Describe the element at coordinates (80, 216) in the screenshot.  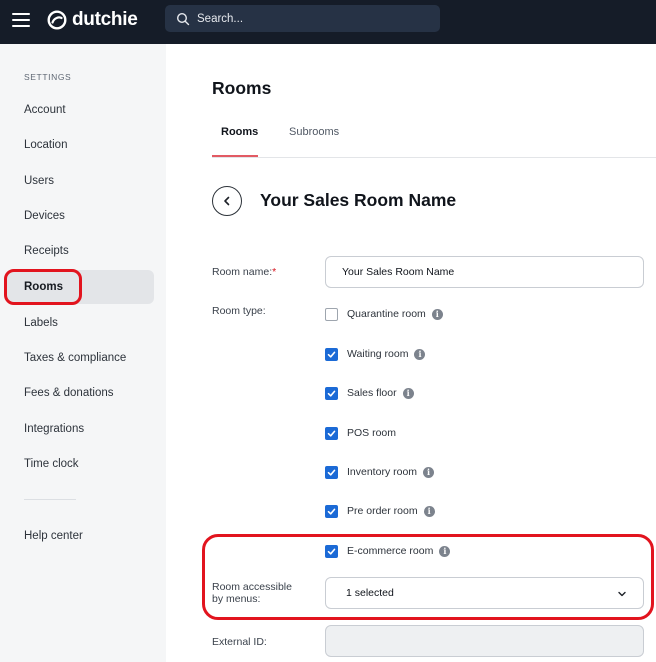
I see `sidebar-item-devices: Devices` at that location.